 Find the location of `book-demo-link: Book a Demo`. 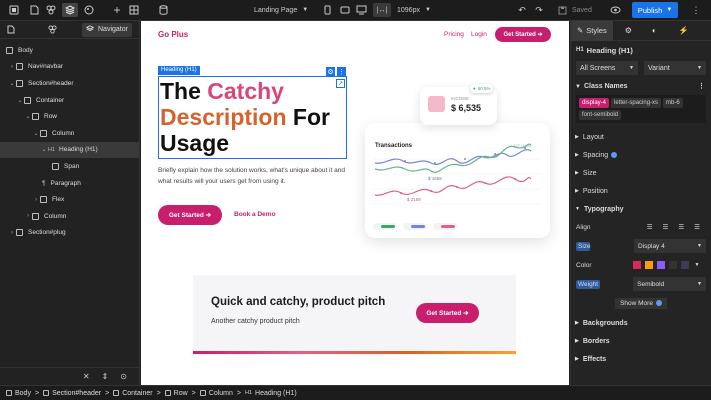

book-demo-link: Book a Demo is located at coordinates (255, 214).